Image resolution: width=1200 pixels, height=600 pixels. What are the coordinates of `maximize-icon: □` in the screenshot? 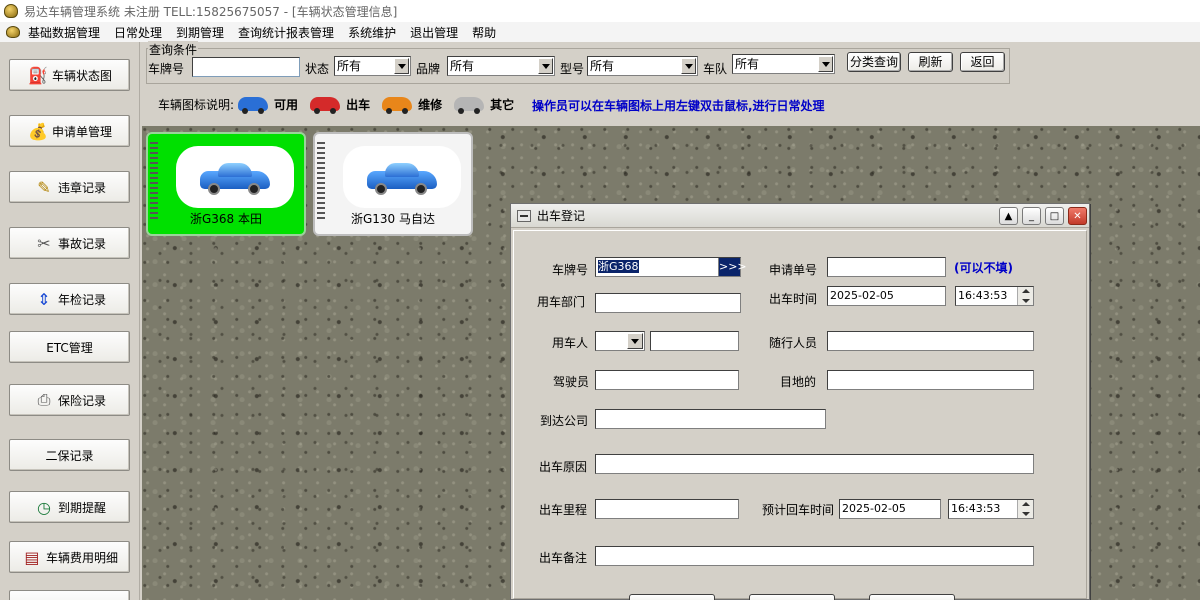 It's located at (1054, 216).